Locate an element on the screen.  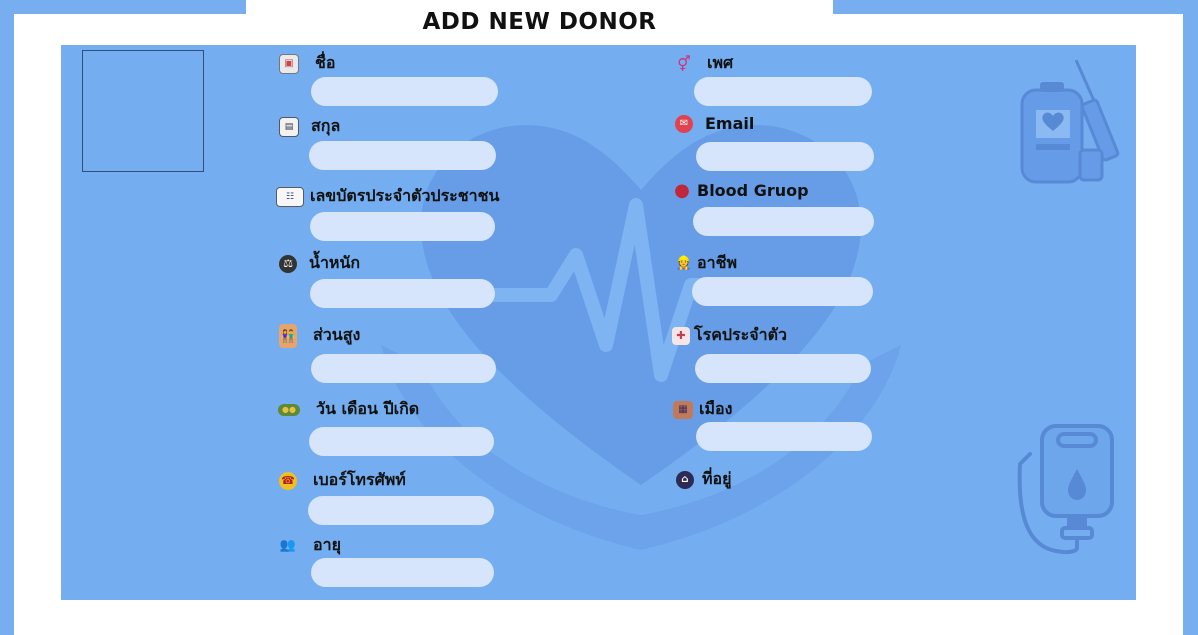
id-card-icon: ▤ is located at coordinates (289, 126).